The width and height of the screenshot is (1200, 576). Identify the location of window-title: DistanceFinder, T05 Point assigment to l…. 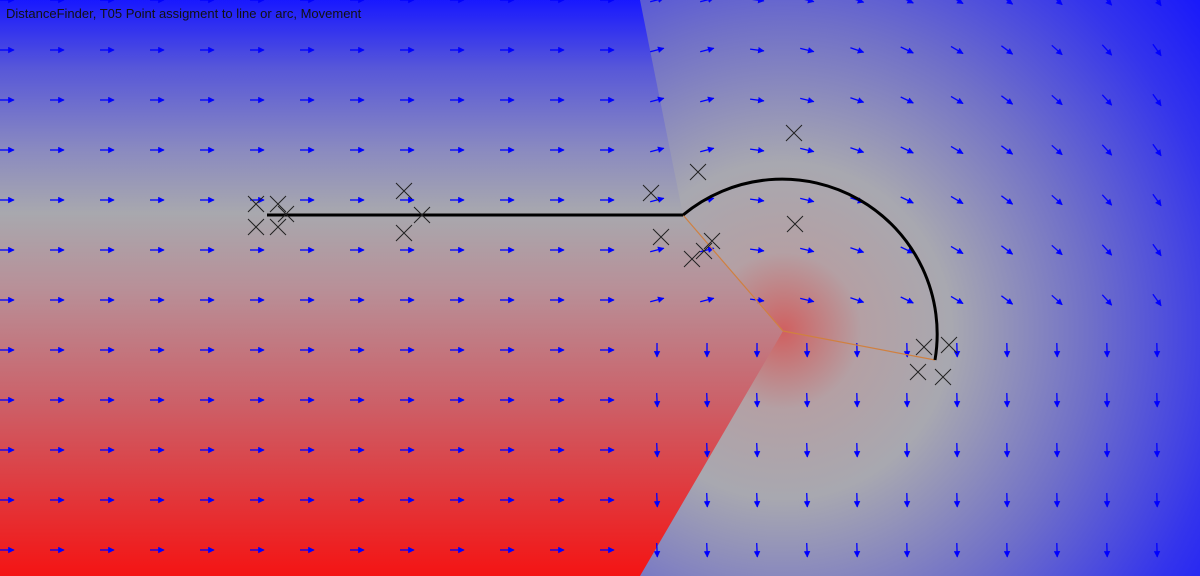
(184, 13).